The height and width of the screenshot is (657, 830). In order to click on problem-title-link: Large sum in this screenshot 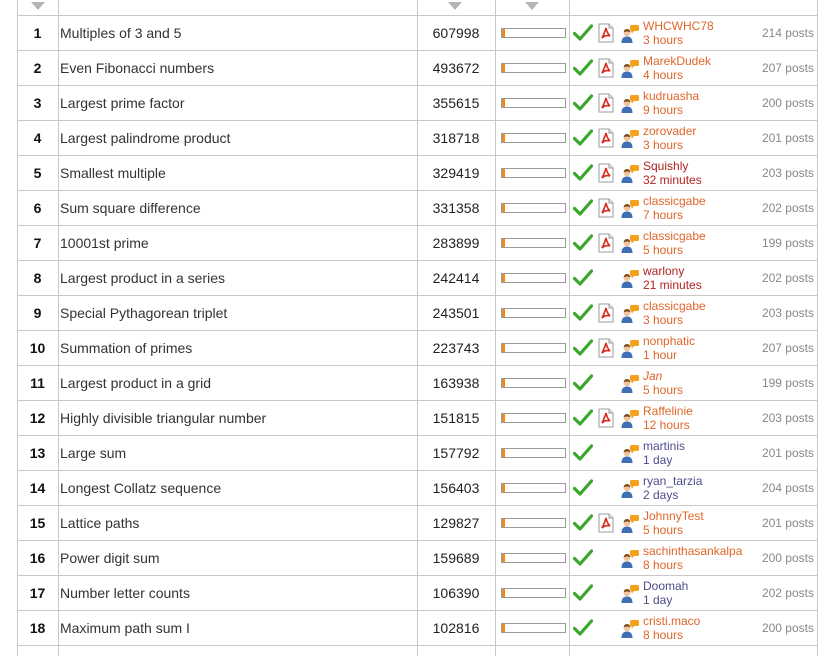, I will do `click(237, 453)`.